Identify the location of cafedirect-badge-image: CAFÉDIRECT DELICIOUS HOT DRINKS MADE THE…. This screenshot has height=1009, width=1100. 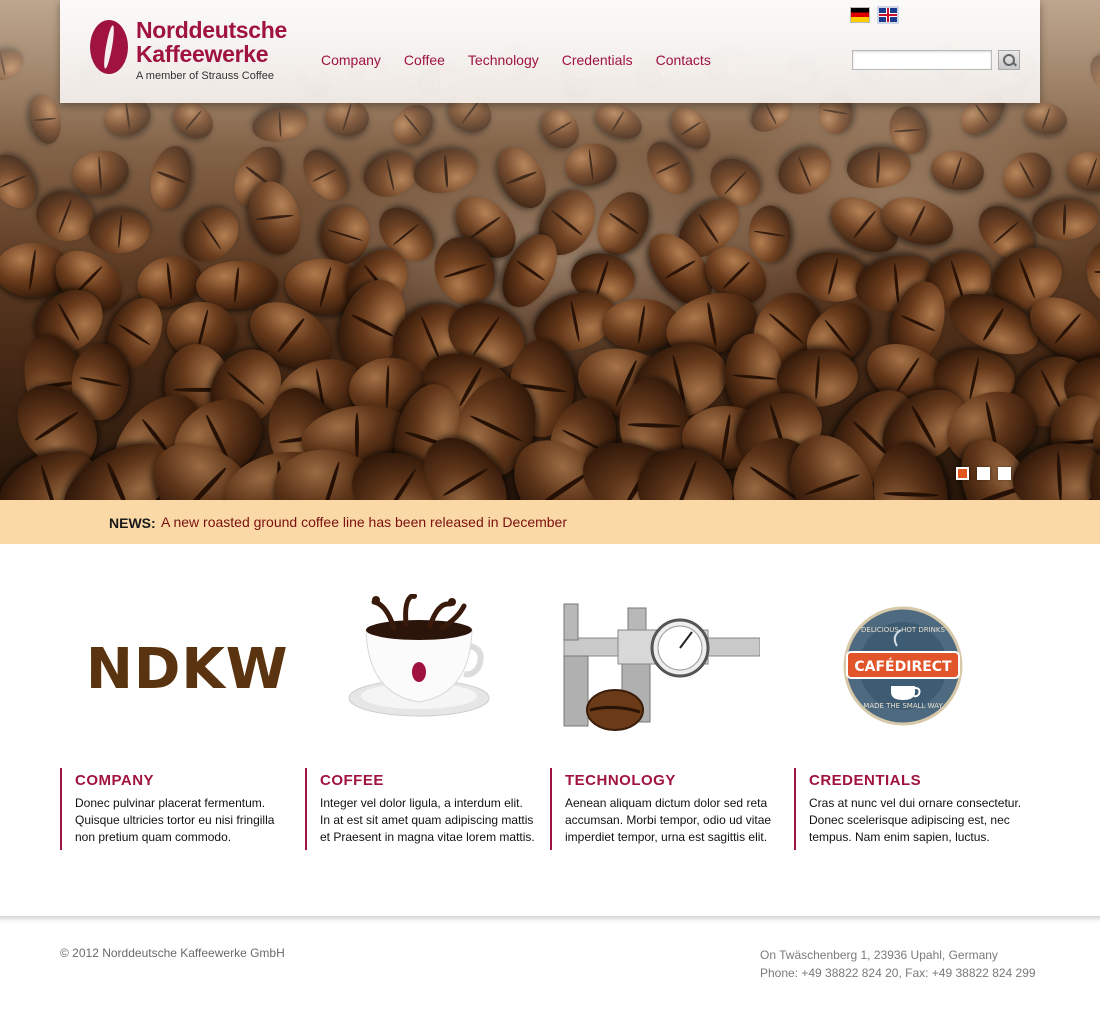
(903, 666).